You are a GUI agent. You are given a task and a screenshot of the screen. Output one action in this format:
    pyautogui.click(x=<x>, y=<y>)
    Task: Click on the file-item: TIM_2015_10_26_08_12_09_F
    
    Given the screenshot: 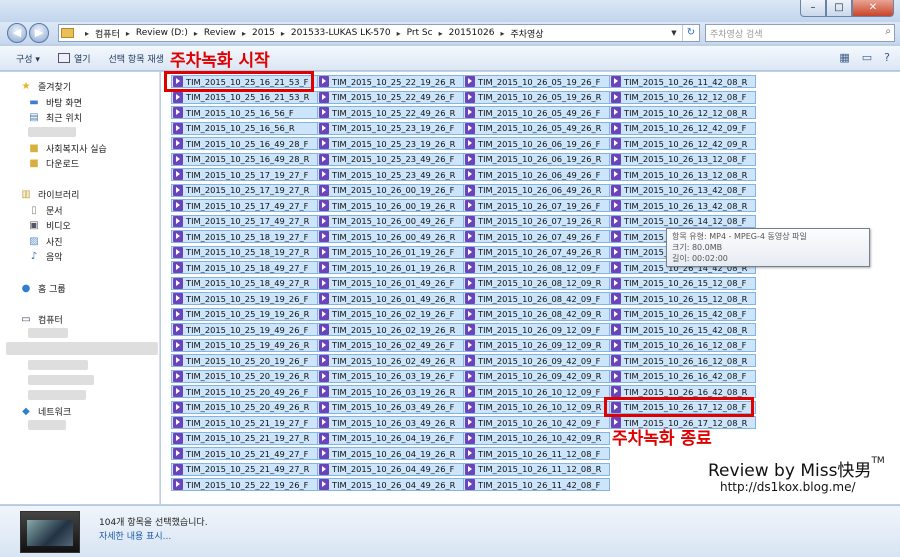 What is the action you would take?
    pyautogui.click(x=536, y=267)
    